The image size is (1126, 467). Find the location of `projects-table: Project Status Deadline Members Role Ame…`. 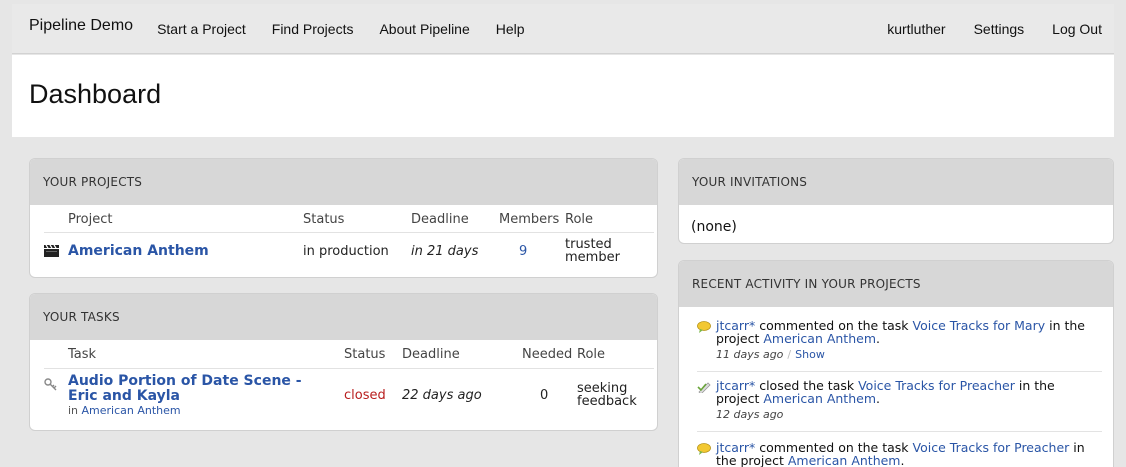

projects-table: Project Status Deadline Members Role Ame… is located at coordinates (349, 238).